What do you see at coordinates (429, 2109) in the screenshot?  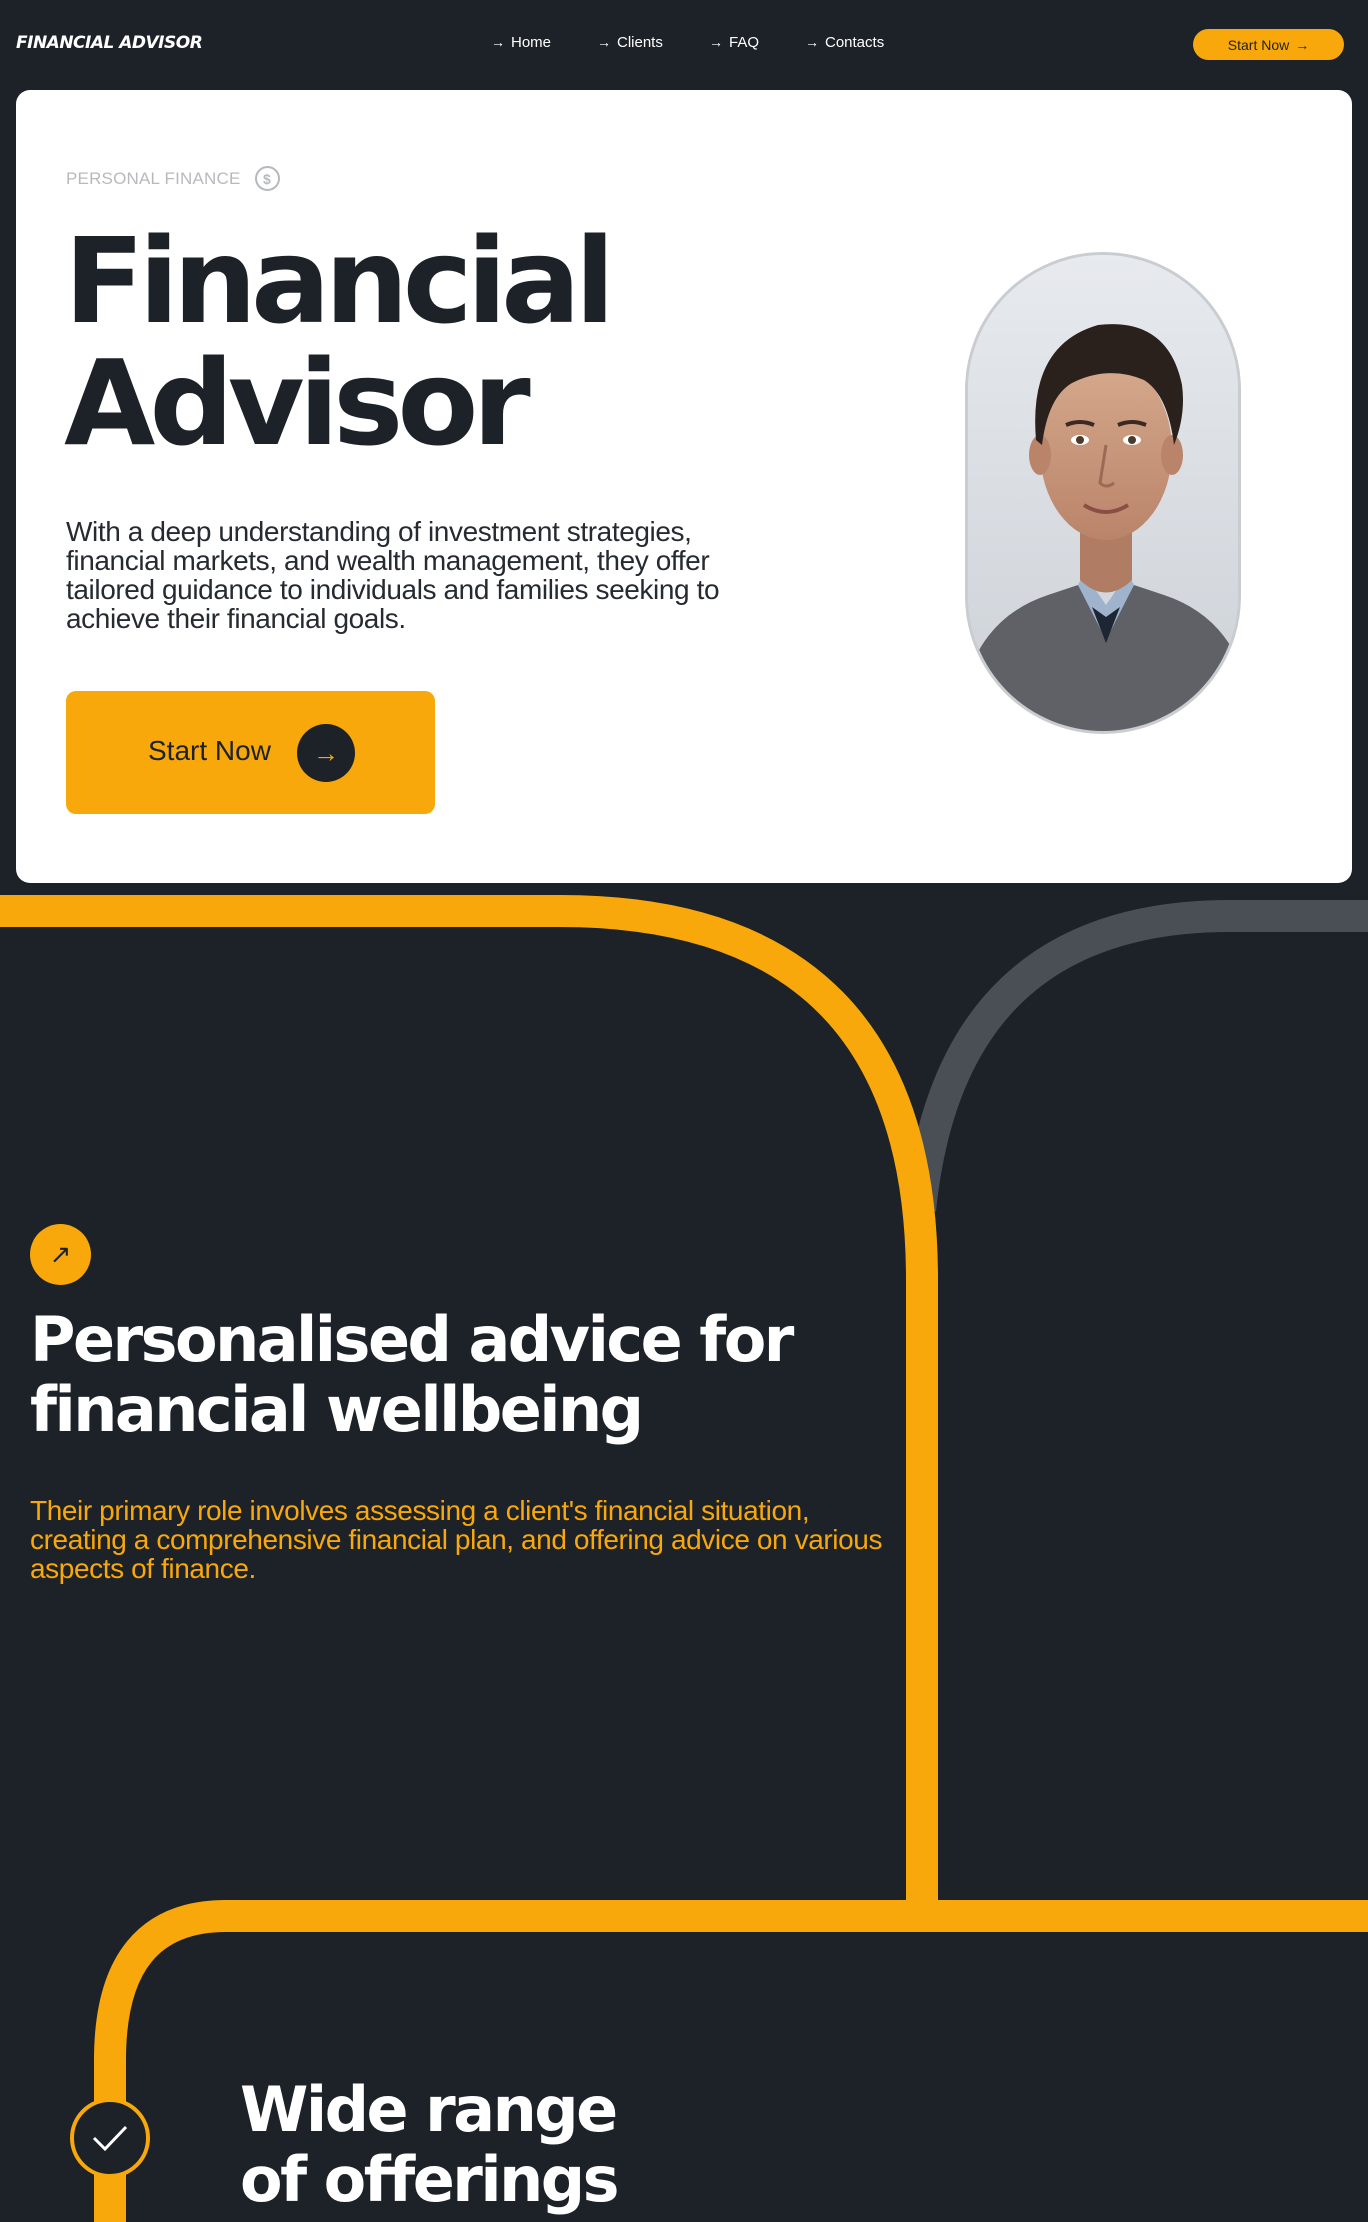 I see `title-line-1: Wide range` at bounding box center [429, 2109].